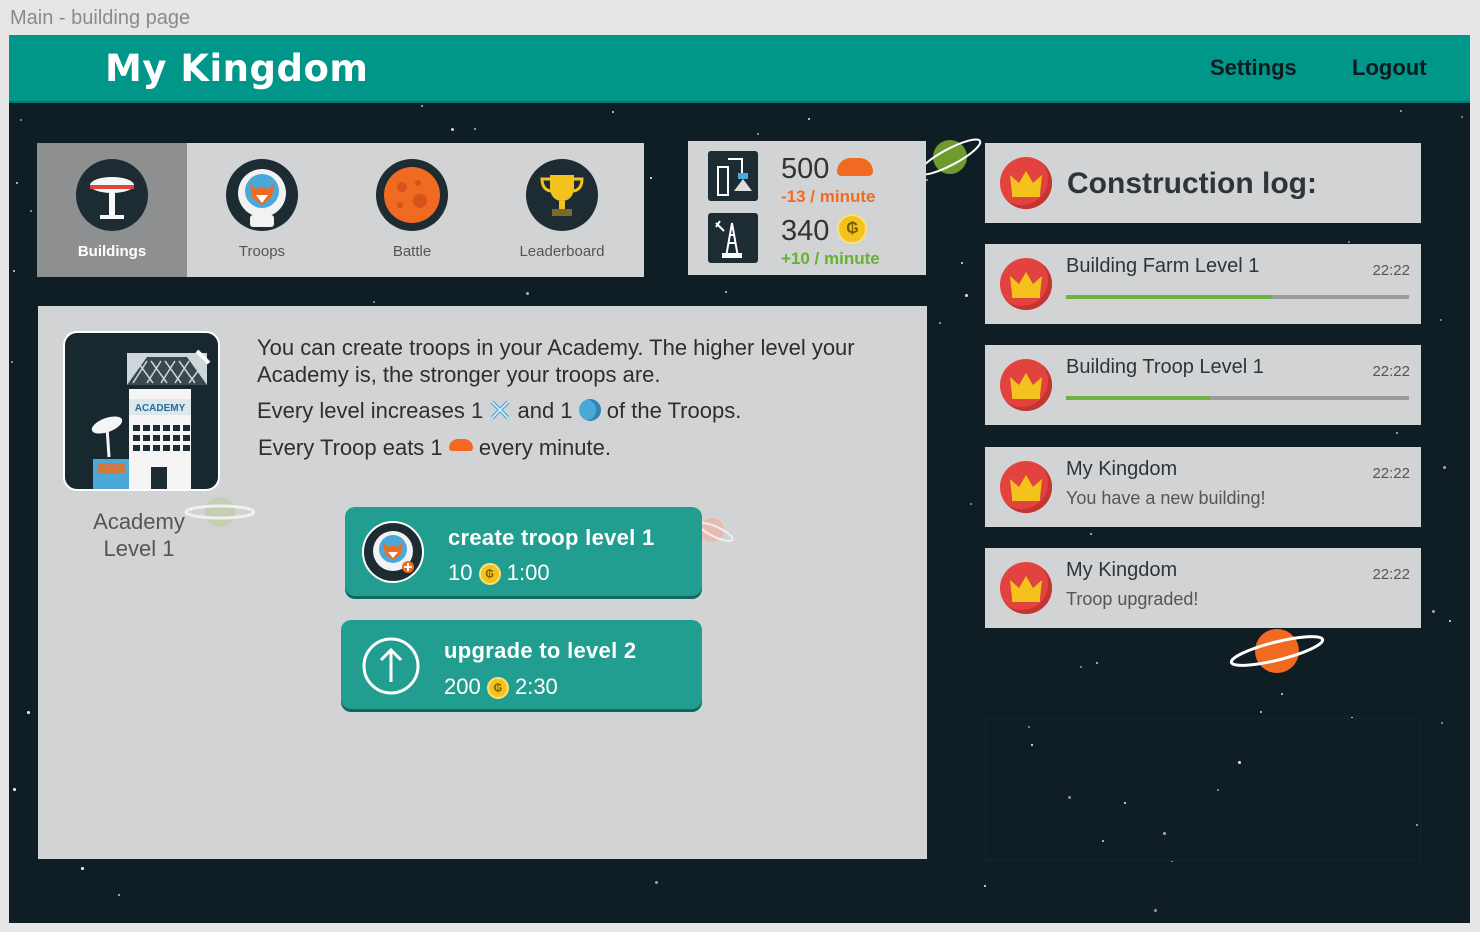 This screenshot has width=1480, height=932. I want to click on log-item-title: Building Farm Level 1, so click(1163, 266).